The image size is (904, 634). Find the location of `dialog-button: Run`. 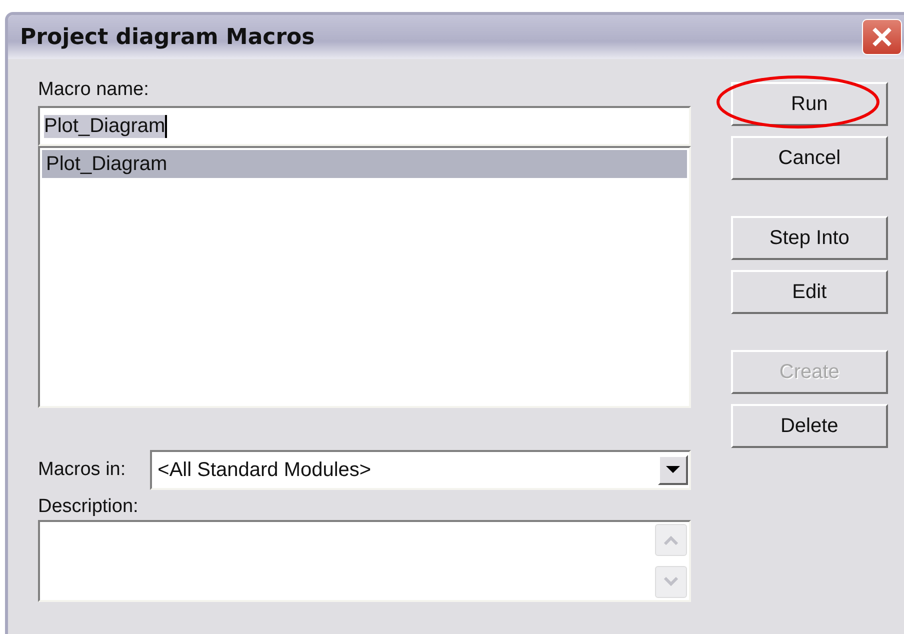

dialog-button: Run is located at coordinates (809, 104).